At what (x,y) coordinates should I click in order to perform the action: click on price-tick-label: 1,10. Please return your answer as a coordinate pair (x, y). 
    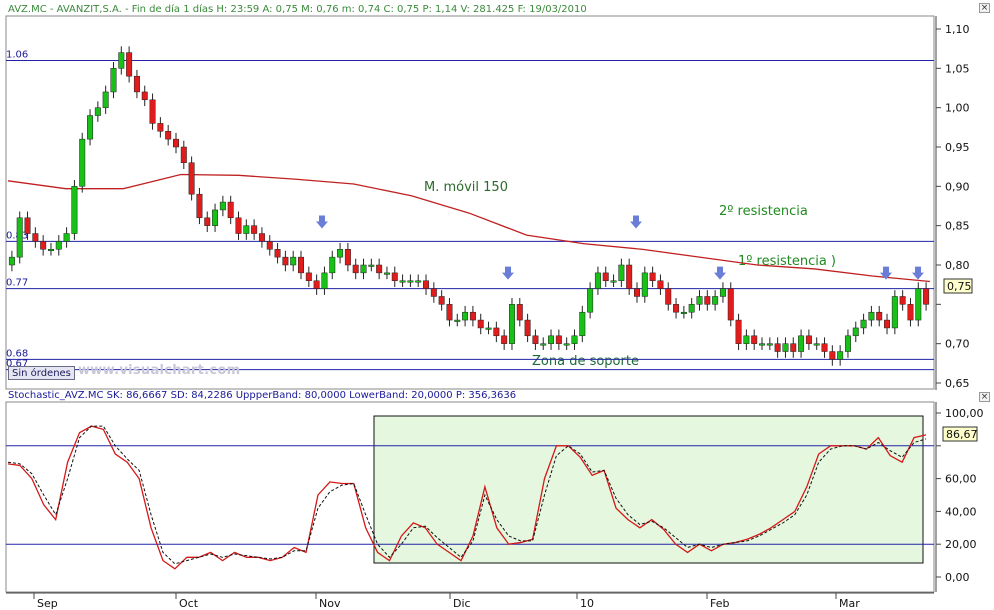
    Looking at the image, I should click on (957, 29).